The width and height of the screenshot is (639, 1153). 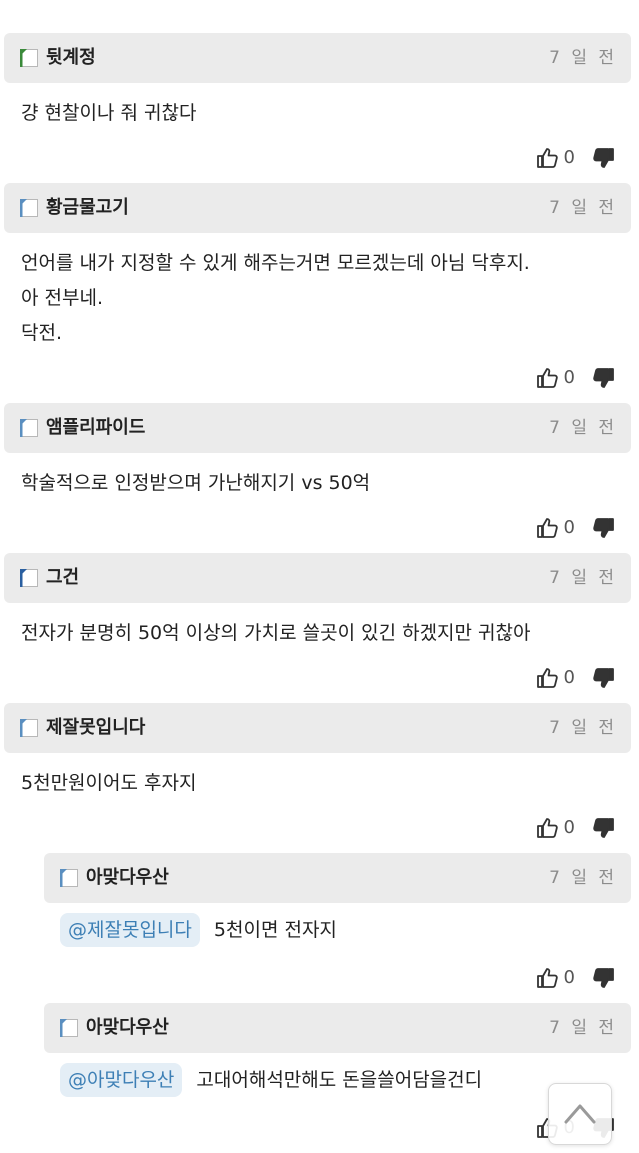 What do you see at coordinates (62, 298) in the screenshot?
I see `comment-text-line: 아 전부네.` at bounding box center [62, 298].